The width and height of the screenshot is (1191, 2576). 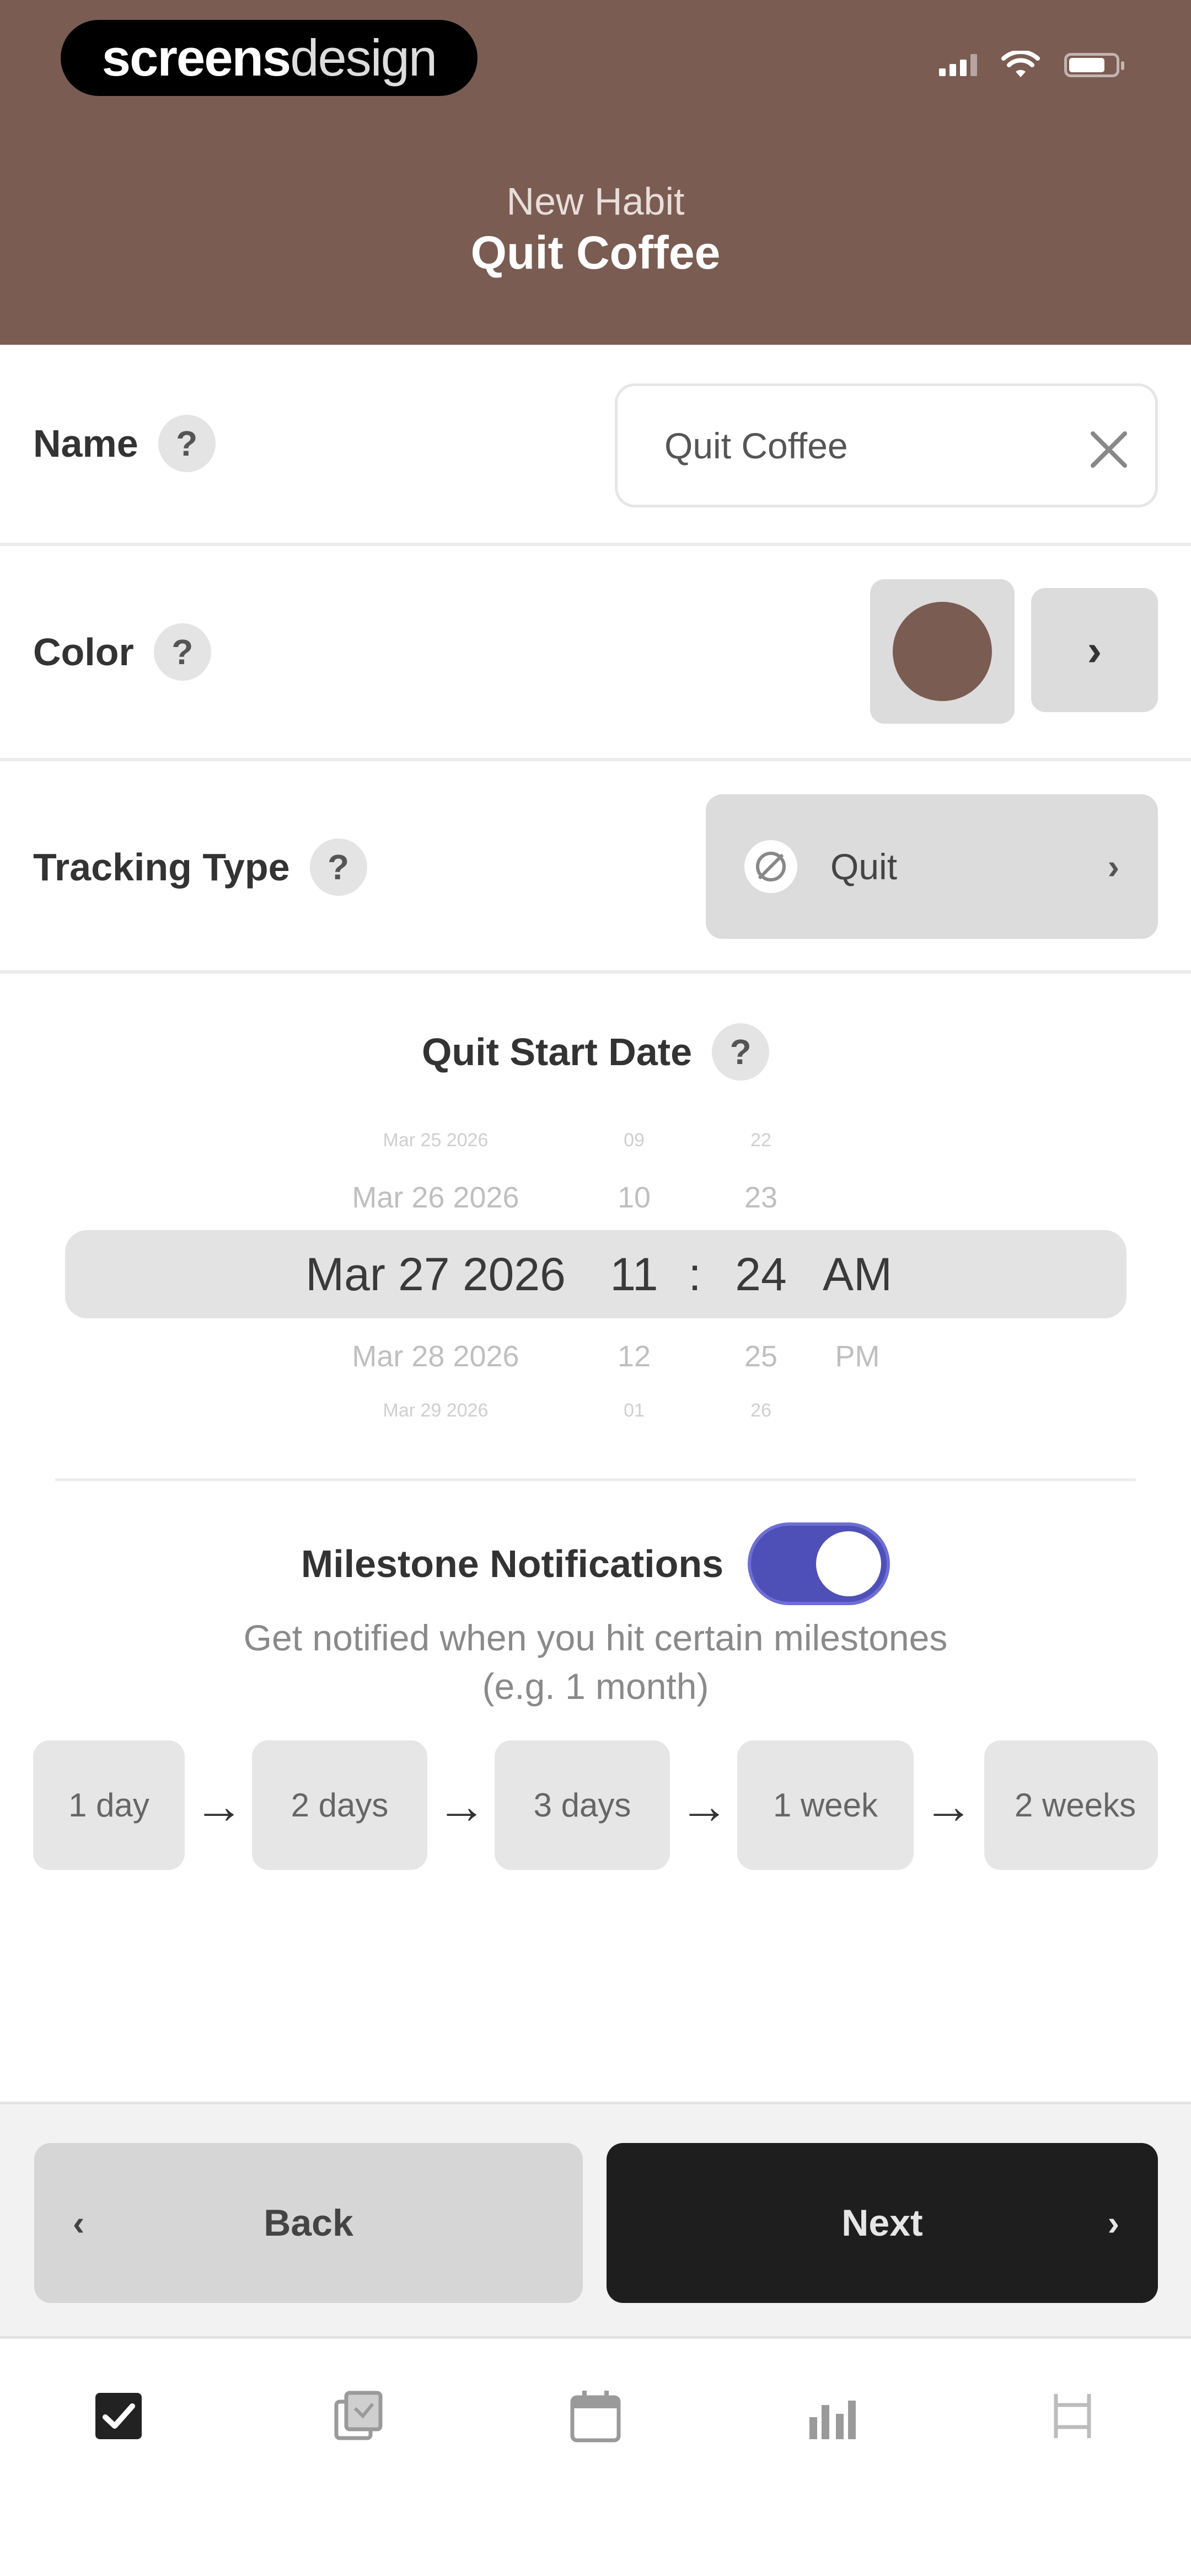 What do you see at coordinates (1020, 64) in the screenshot?
I see `wifi-icon` at bounding box center [1020, 64].